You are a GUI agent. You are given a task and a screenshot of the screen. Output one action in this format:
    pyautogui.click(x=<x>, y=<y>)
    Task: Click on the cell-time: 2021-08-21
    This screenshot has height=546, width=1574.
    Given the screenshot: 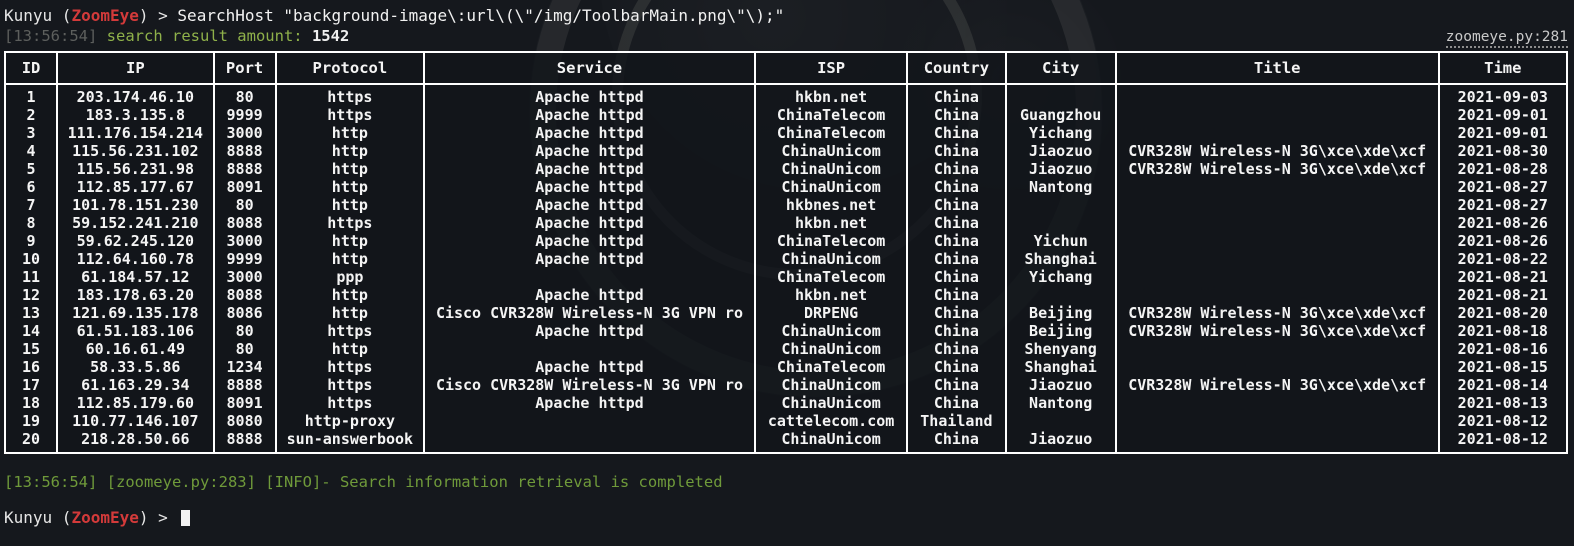 What is the action you would take?
    pyautogui.click(x=1502, y=295)
    